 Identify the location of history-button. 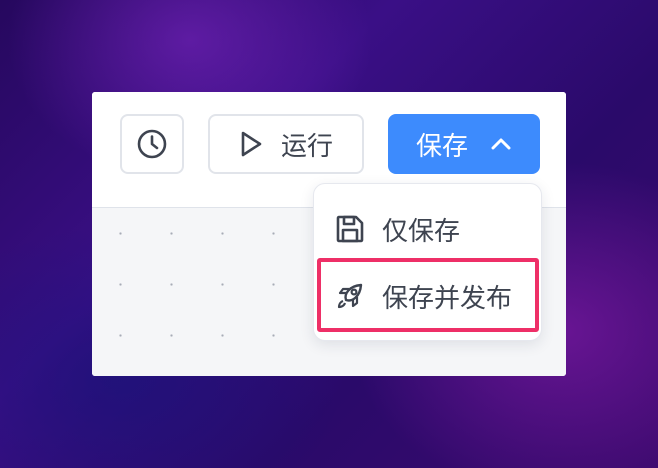
(152, 144).